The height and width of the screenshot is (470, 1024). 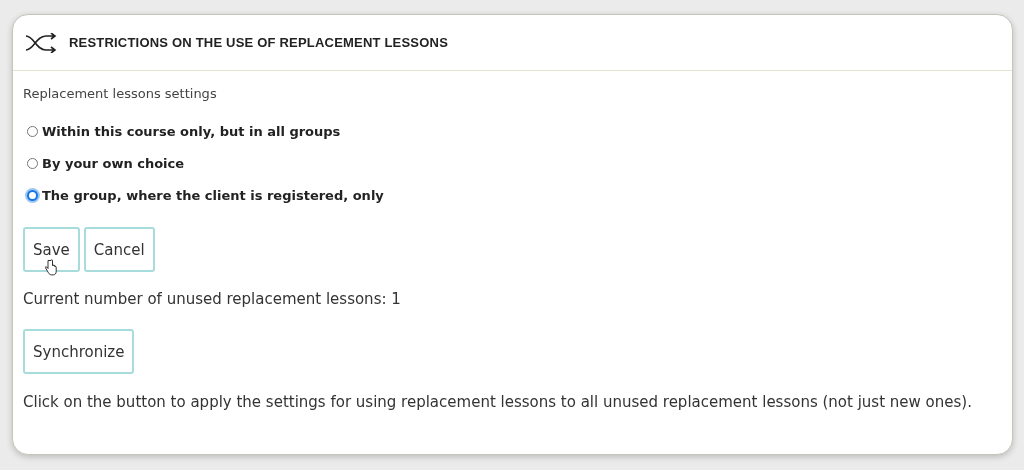 What do you see at coordinates (213, 195) in the screenshot?
I see `option-label: The group, where the client is registered, only` at bounding box center [213, 195].